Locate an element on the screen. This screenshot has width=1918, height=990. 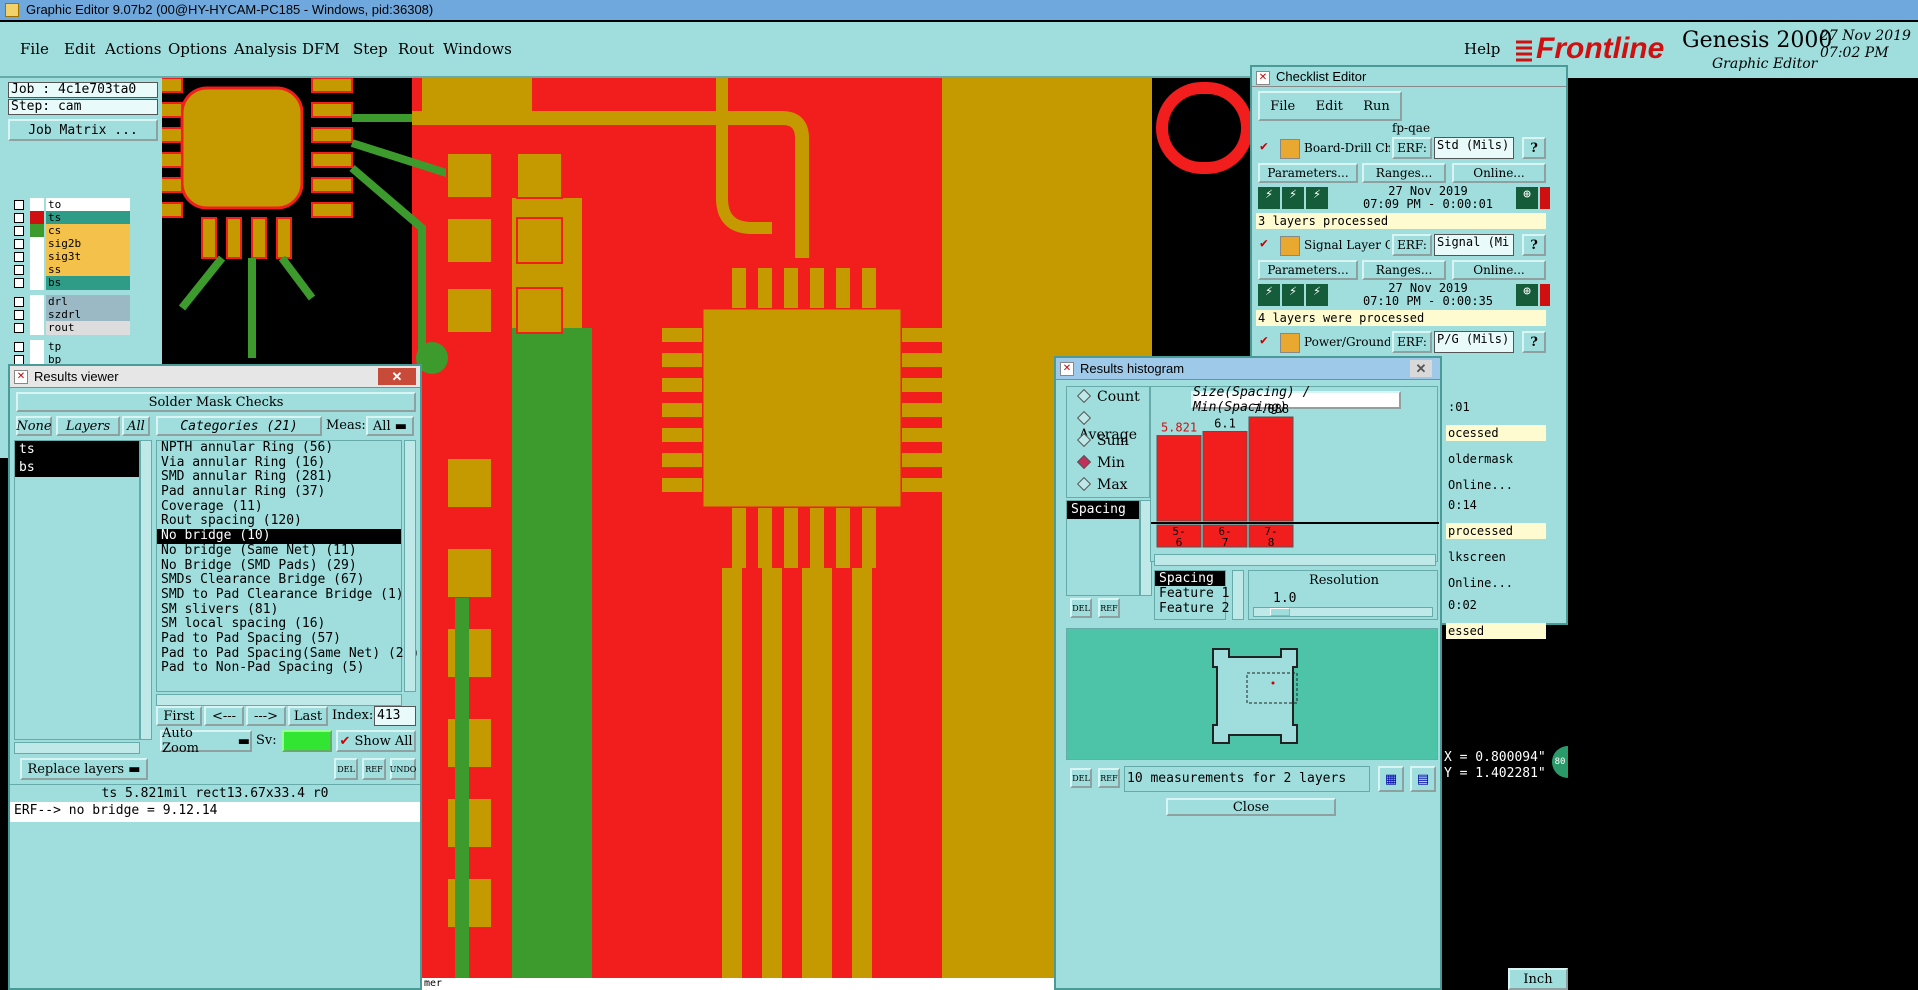
index-input: 413 is located at coordinates (395, 716).